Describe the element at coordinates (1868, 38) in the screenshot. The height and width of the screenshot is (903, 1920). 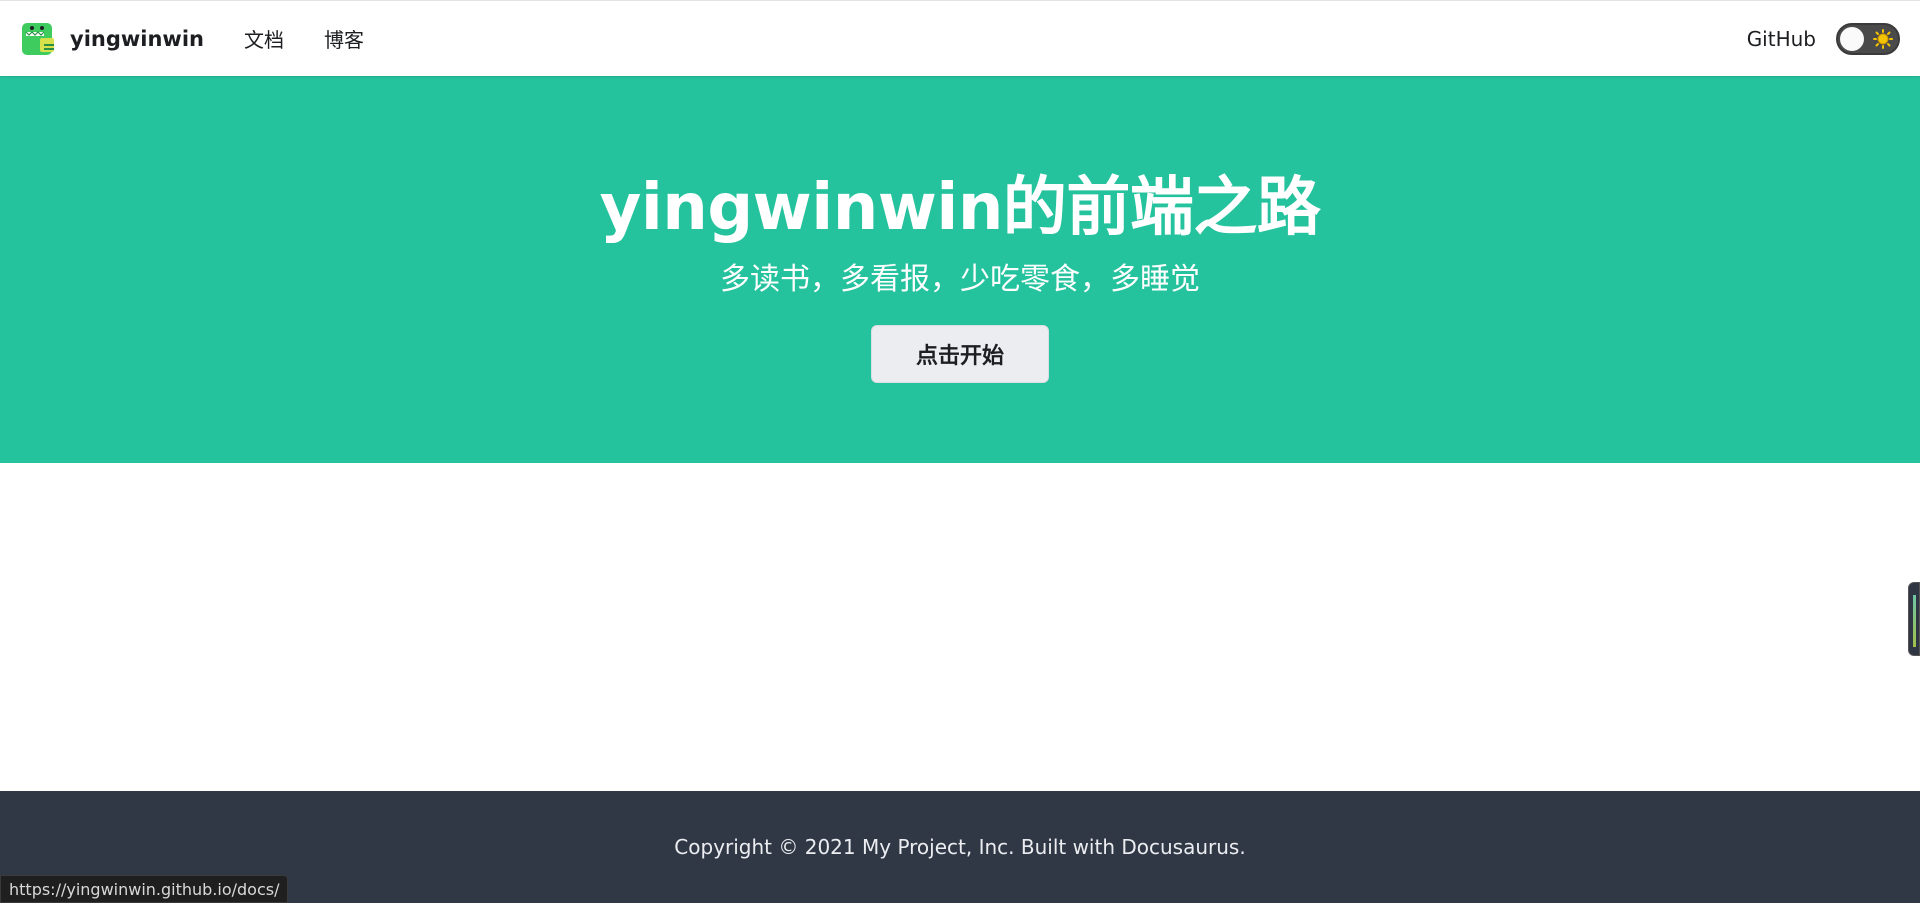
I see `theme-toggle` at that location.